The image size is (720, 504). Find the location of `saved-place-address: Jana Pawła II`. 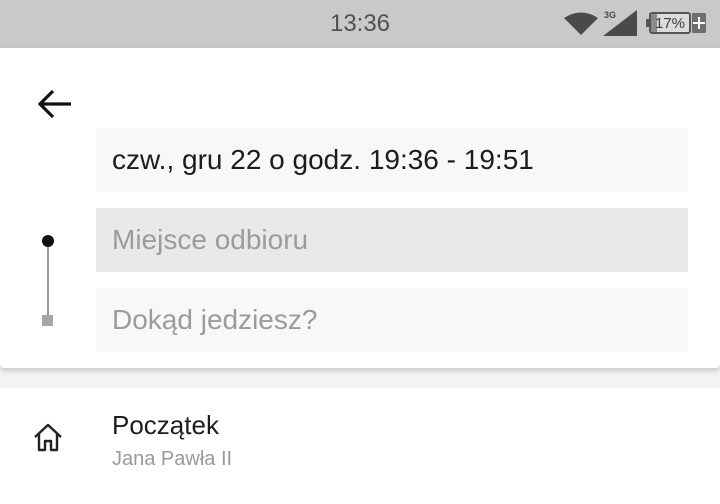

saved-place-address: Jana Pawła II is located at coordinates (172, 459).